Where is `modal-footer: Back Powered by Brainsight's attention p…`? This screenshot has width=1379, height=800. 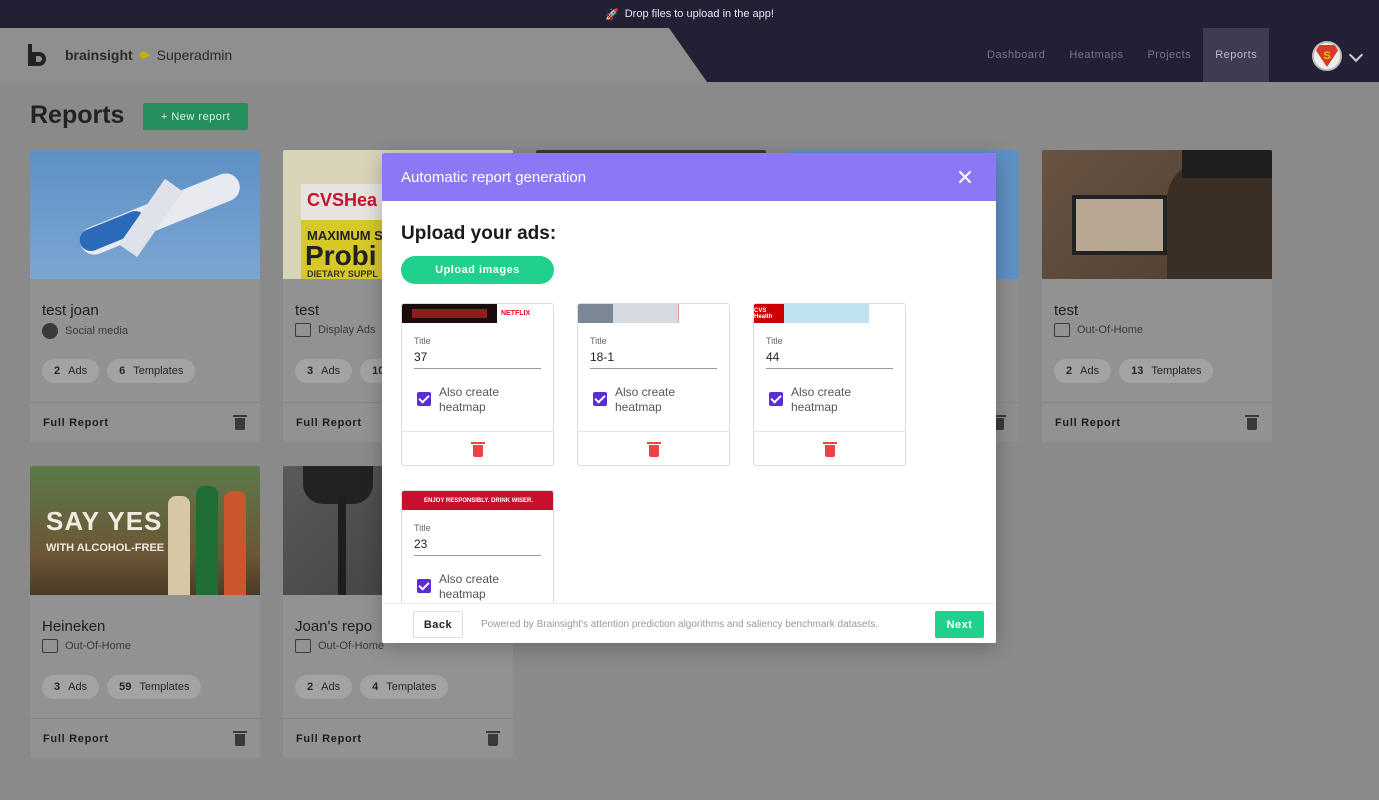
modal-footer: Back Powered by Brainsight's attention p… is located at coordinates (689, 623).